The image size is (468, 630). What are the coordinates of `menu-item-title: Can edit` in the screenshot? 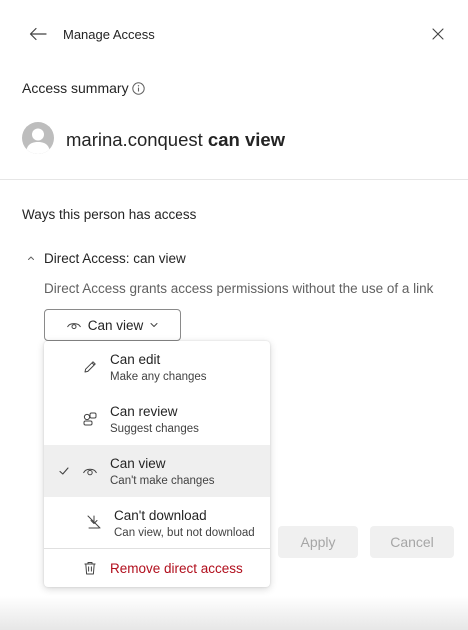 It's located at (135, 359).